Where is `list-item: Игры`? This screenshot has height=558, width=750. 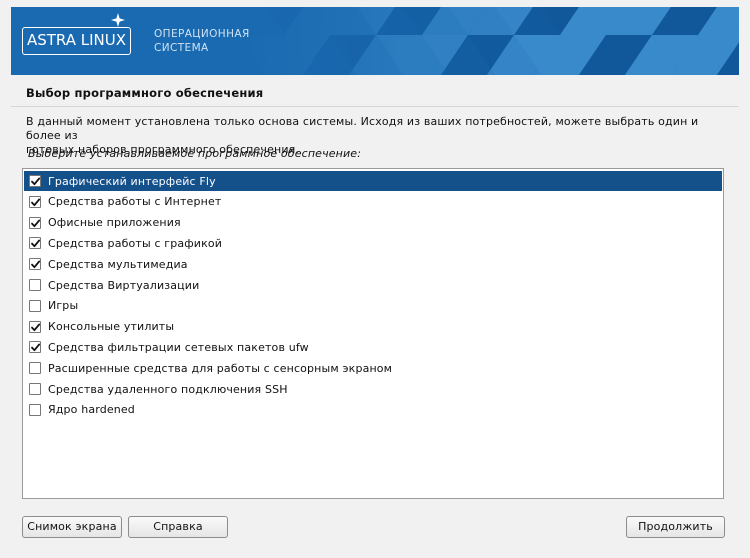
list-item: Игры is located at coordinates (373, 306).